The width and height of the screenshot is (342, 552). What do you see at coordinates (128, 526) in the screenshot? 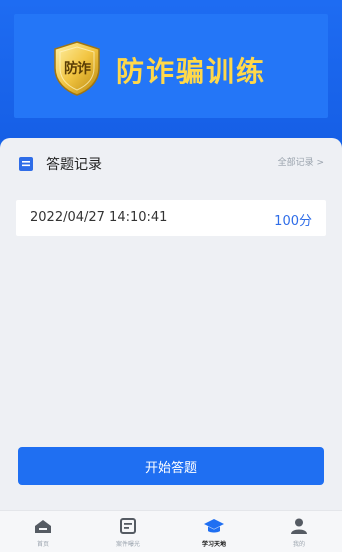
I see `case-exposure-icon` at bounding box center [128, 526].